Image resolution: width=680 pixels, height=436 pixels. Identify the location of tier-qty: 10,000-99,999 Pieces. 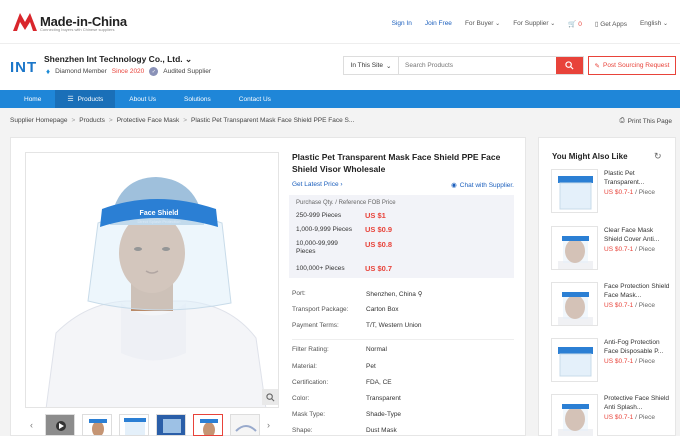
(317, 247).